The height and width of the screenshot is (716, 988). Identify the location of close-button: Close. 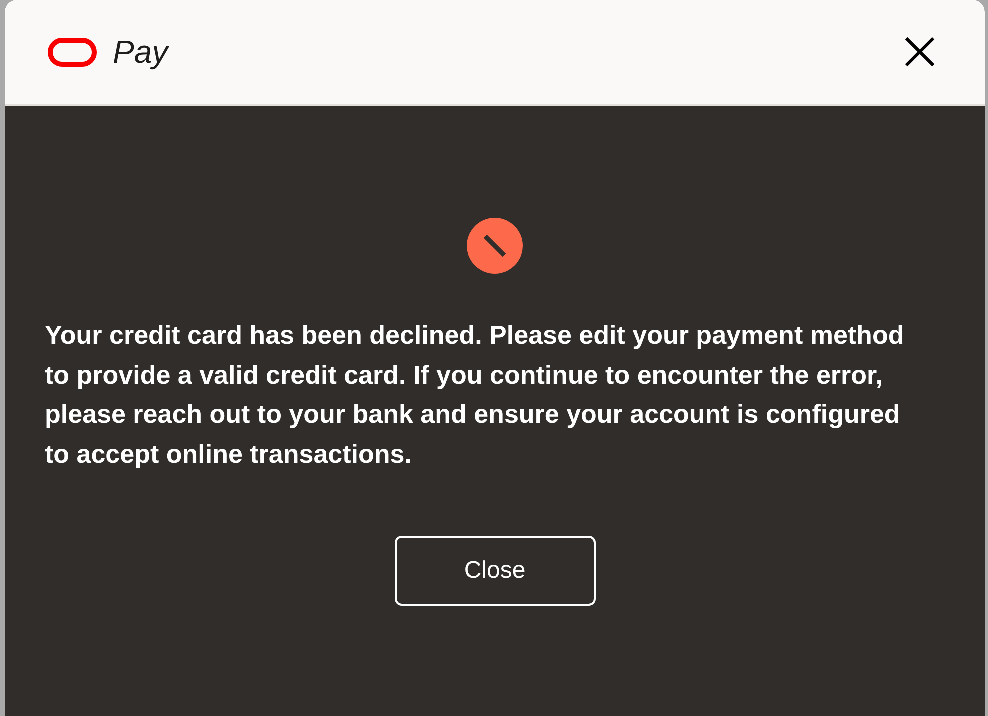
(495, 571).